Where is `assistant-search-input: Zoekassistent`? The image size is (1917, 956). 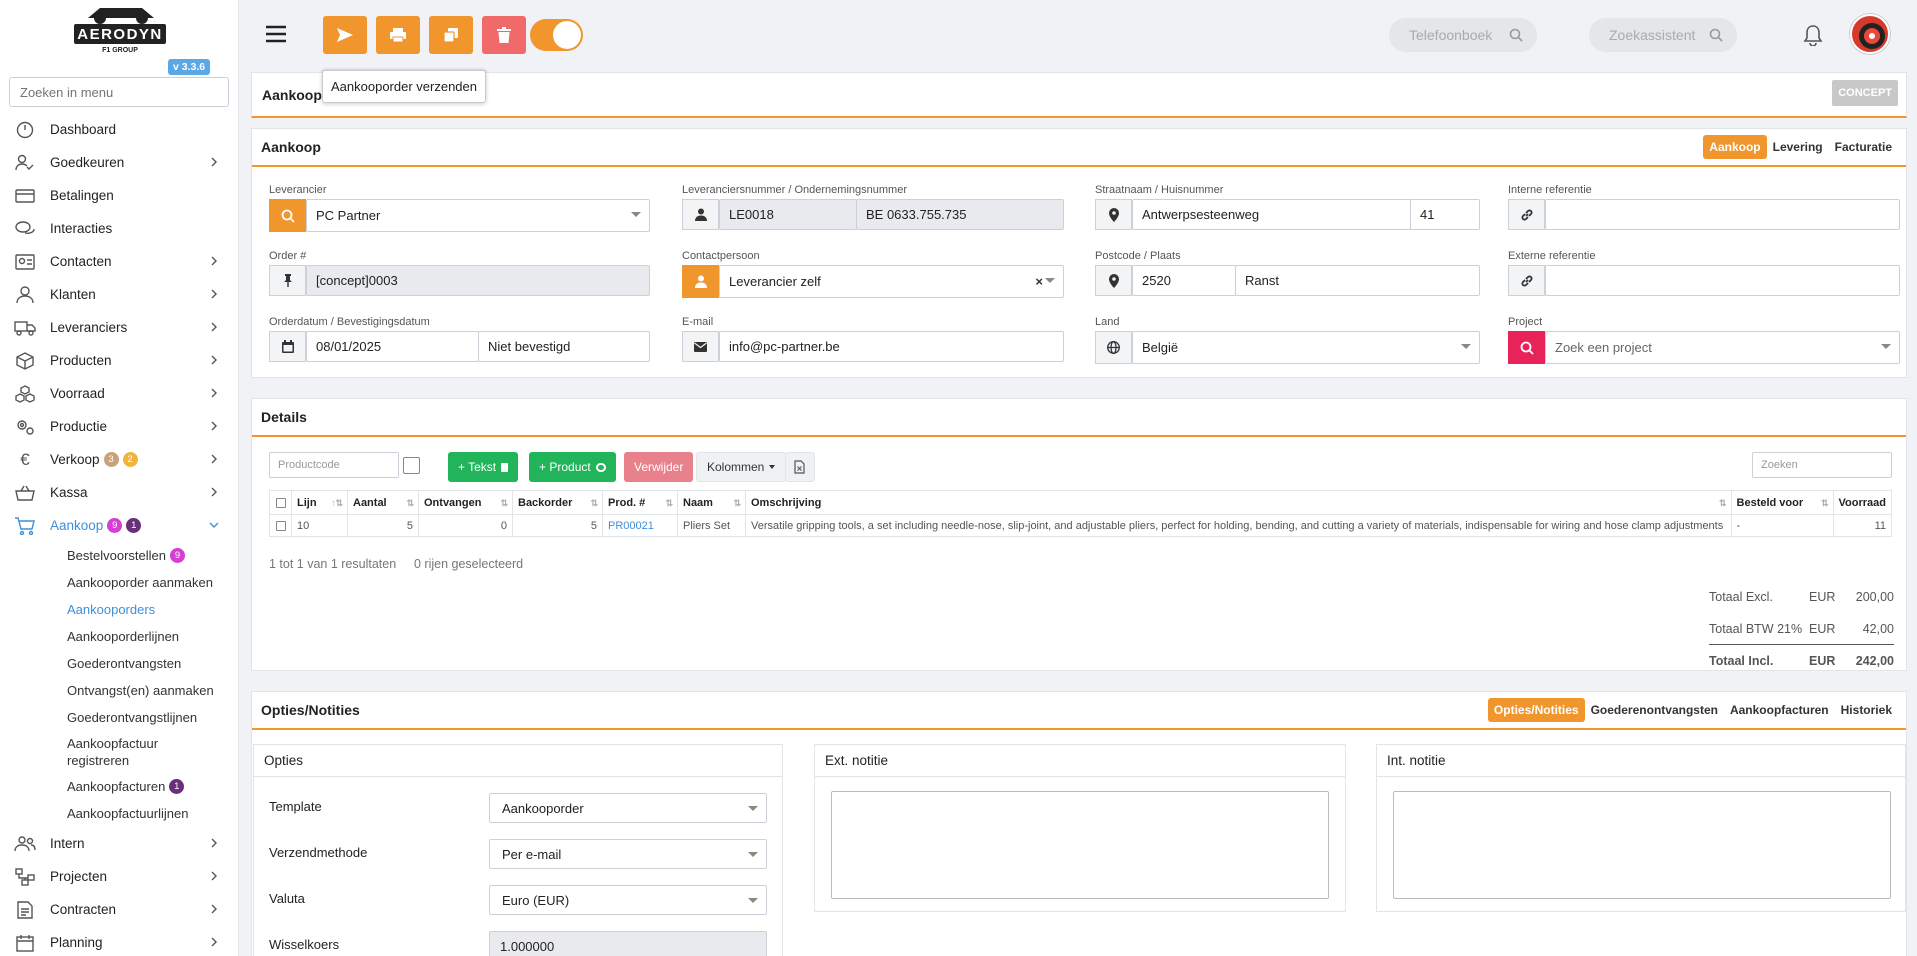
assistant-search-input: Zoekassistent is located at coordinates (1663, 35).